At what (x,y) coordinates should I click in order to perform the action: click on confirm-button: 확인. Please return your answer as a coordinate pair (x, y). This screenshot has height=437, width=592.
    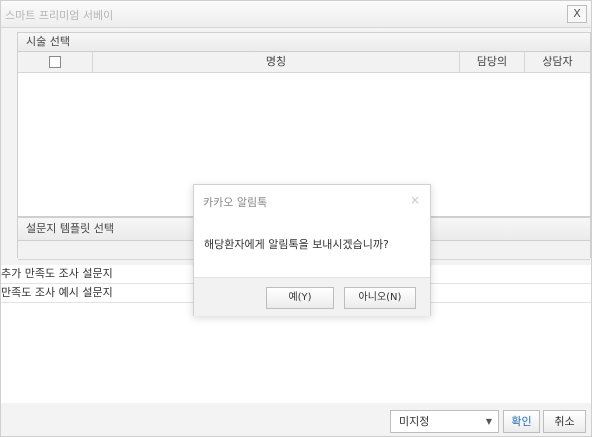
    Looking at the image, I should click on (521, 421).